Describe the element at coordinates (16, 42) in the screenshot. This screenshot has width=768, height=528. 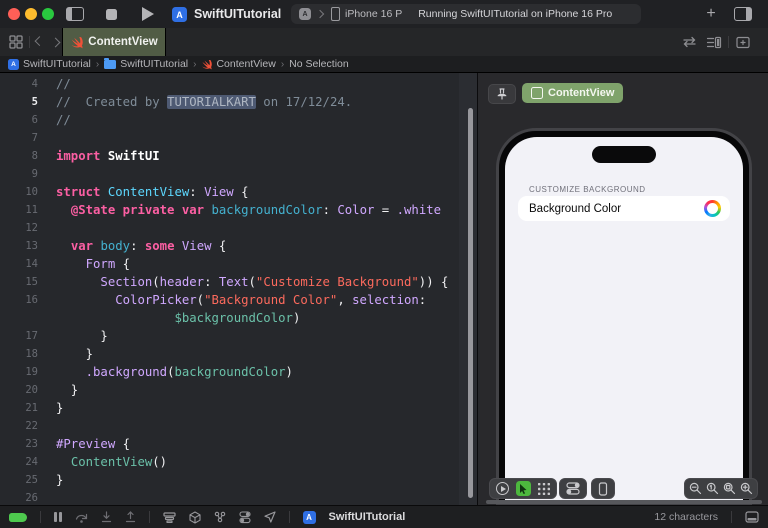
I see `tab-overview-button` at that location.